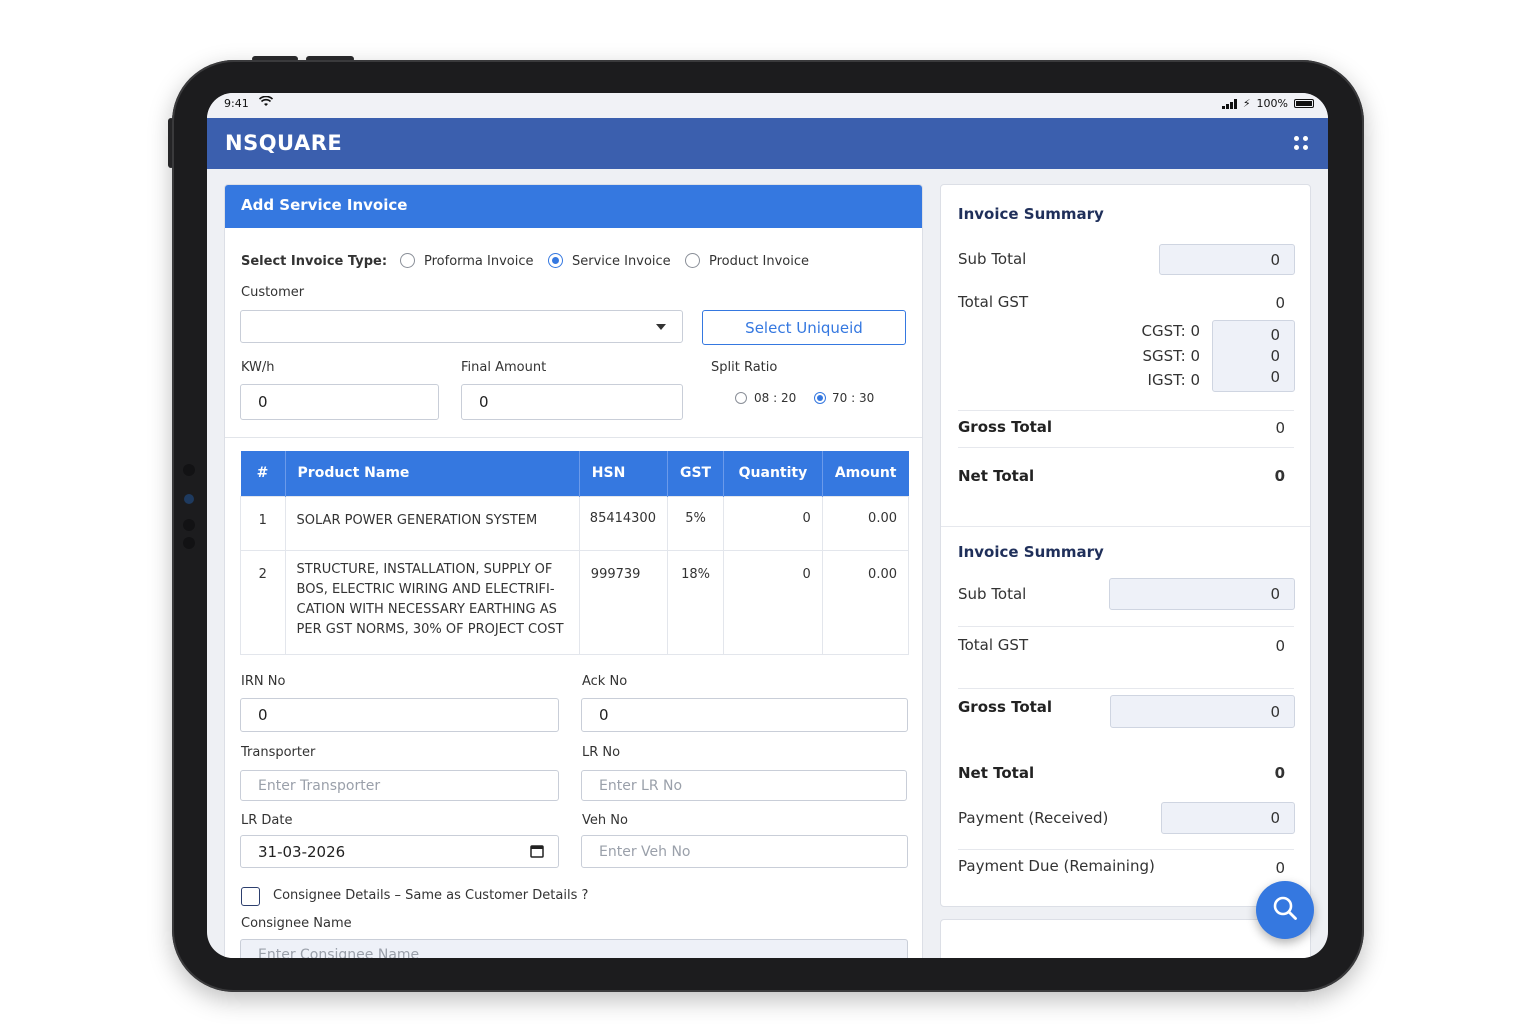 The height and width of the screenshot is (1024, 1536). I want to click on split-08-20-label: 08 : 20, so click(775, 398).